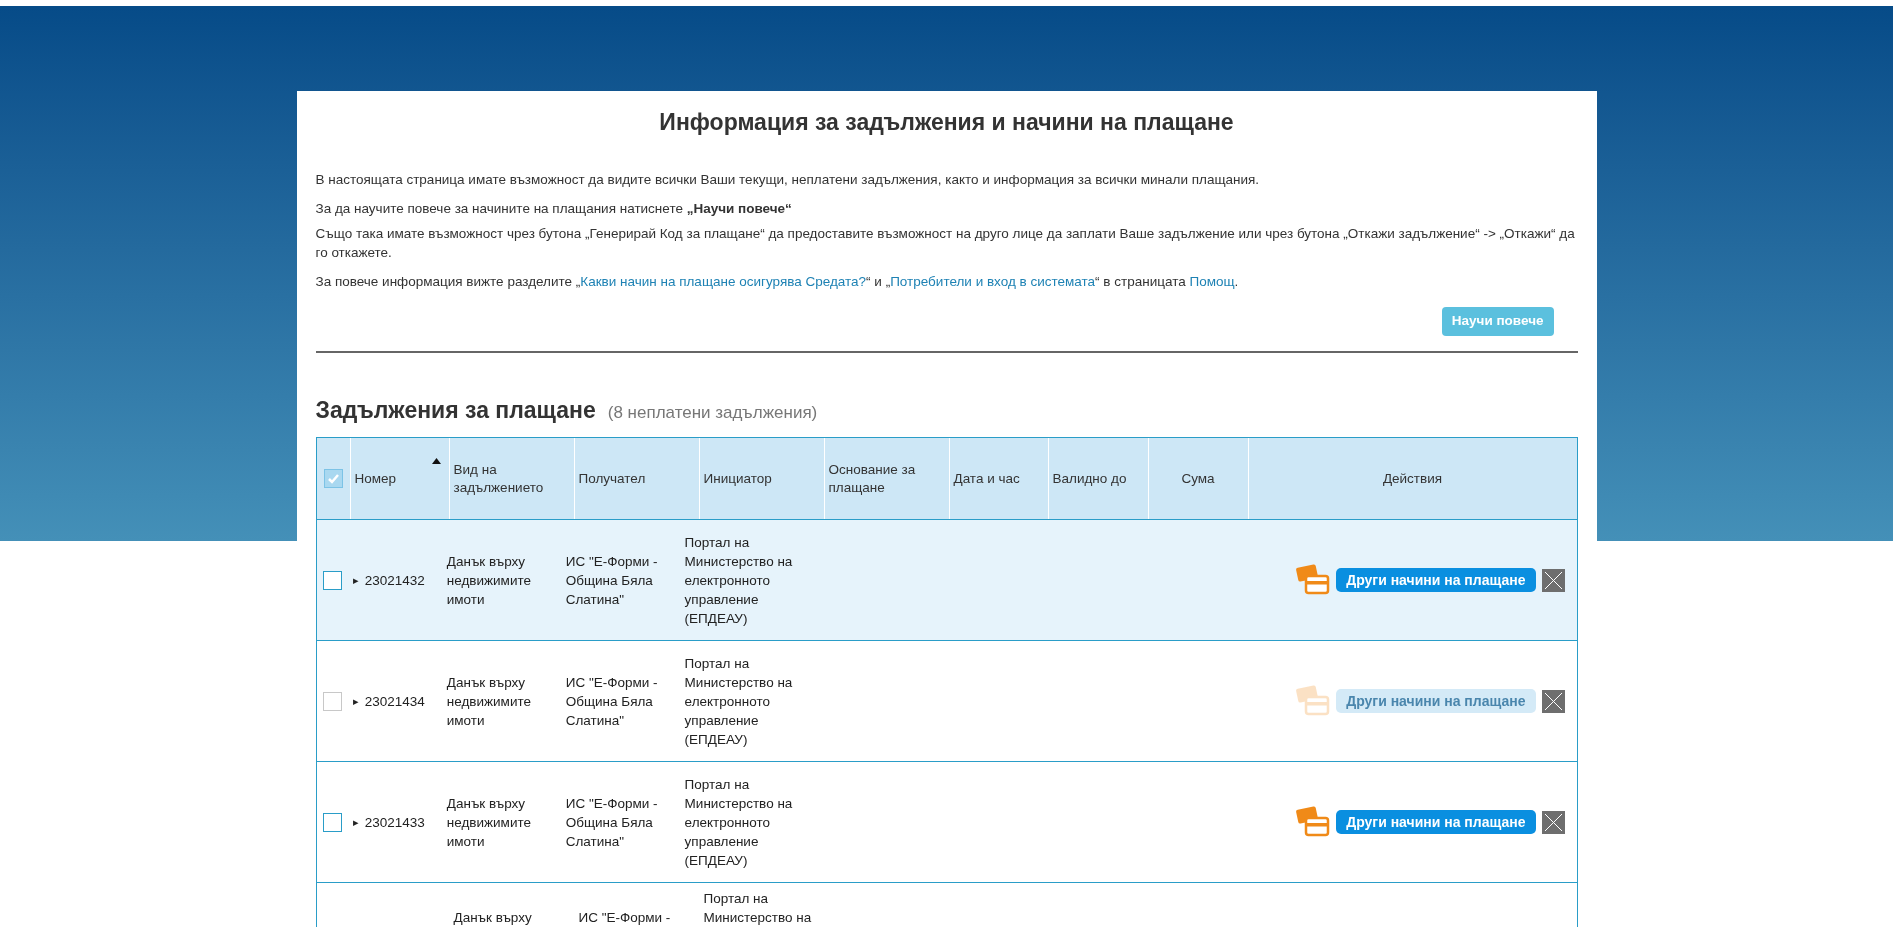 The width and height of the screenshot is (1893, 927). I want to click on table-cell: ИС "Е-Форми -, so click(624, 917).